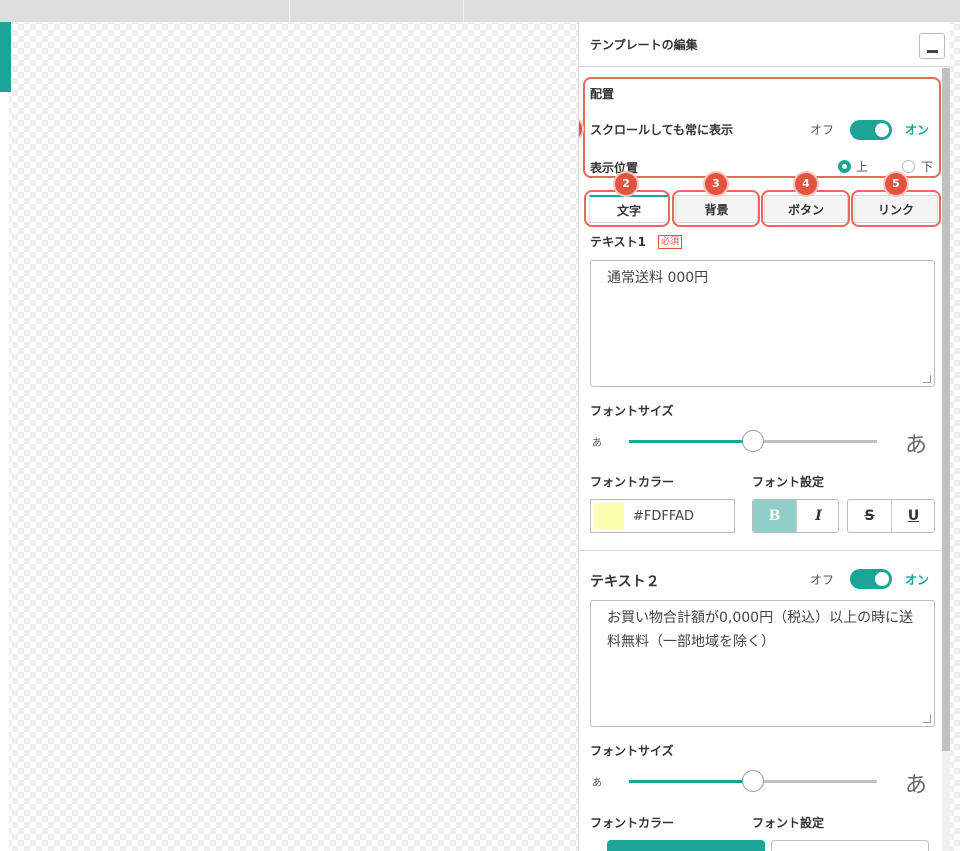 Image resolution: width=960 pixels, height=851 pixels. I want to click on minus-icon, so click(932, 51).